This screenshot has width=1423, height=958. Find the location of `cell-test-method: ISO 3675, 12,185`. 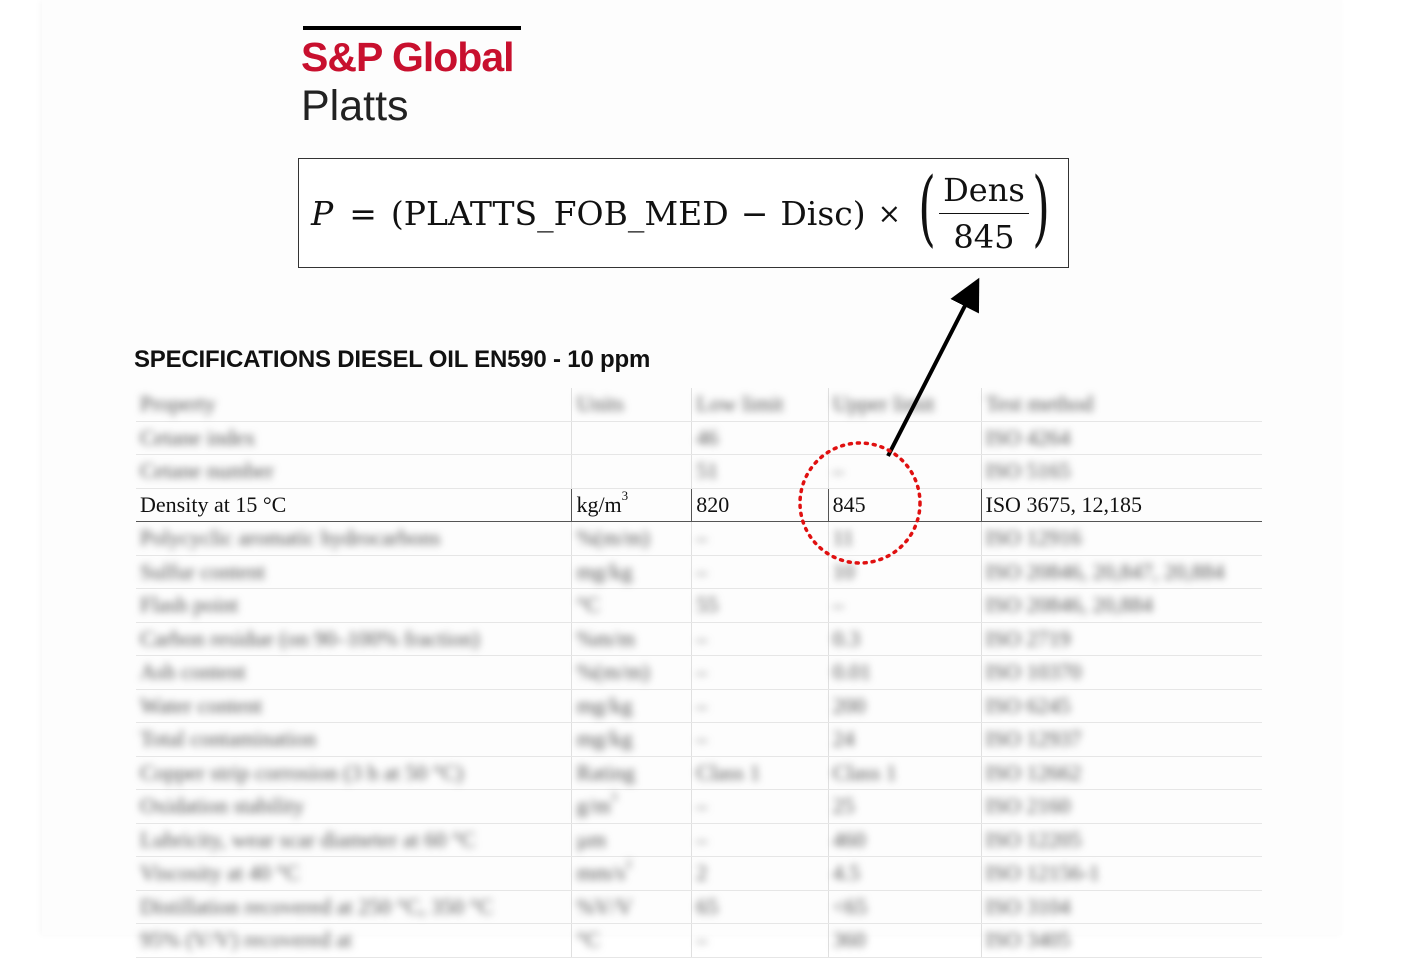

cell-test-method: ISO 3675, 12,185 is located at coordinates (1121, 504).